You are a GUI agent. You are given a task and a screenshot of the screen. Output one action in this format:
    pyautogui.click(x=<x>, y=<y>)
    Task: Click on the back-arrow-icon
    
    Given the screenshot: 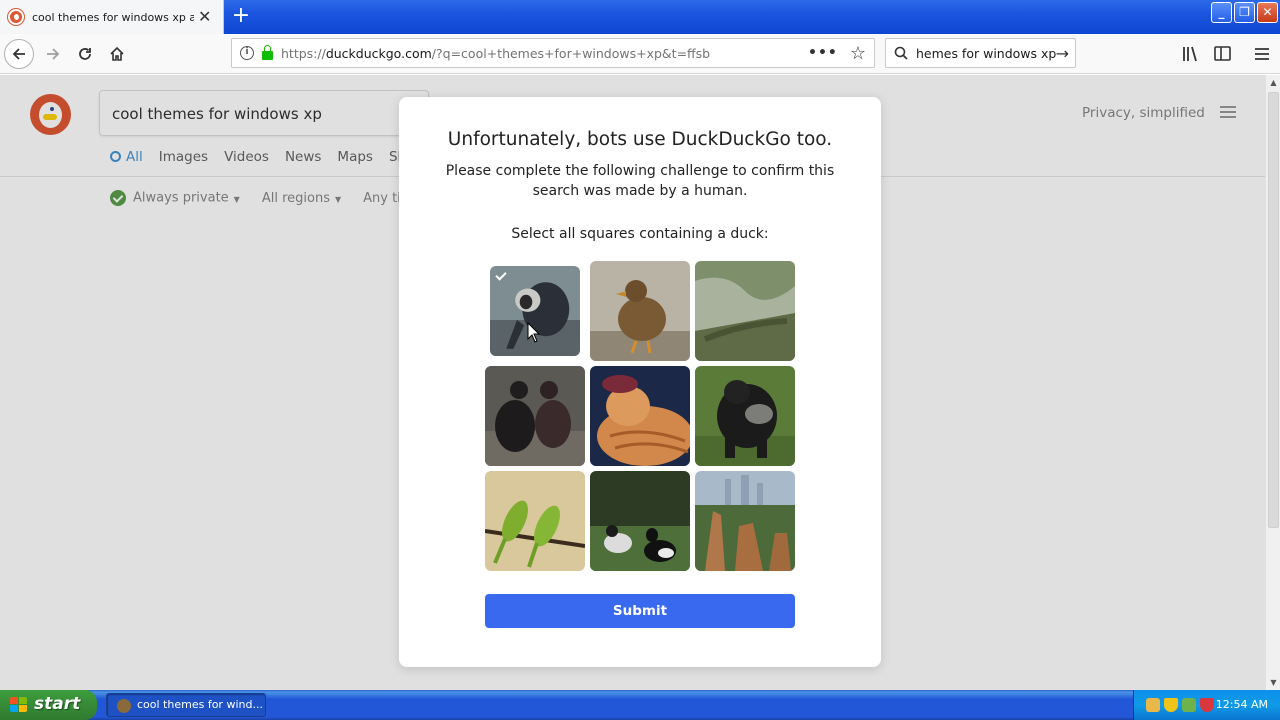 What is the action you would take?
    pyautogui.click(x=18, y=54)
    